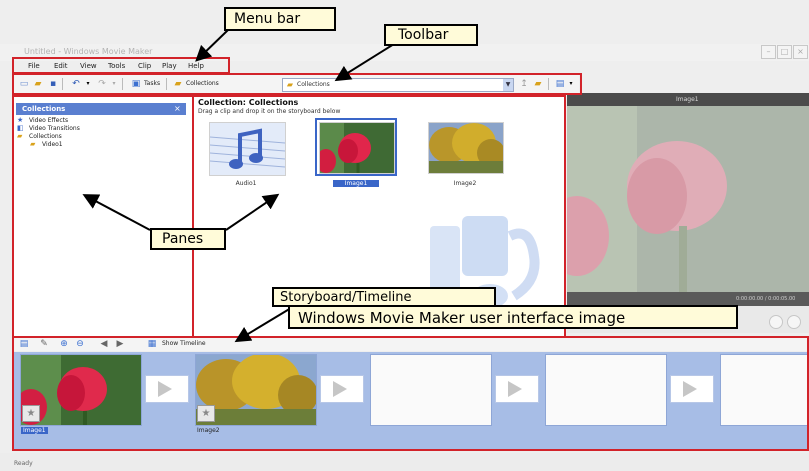 This screenshot has height=471, width=809. Describe the element at coordinates (169, 66) in the screenshot. I see `menu-play: Play` at that location.